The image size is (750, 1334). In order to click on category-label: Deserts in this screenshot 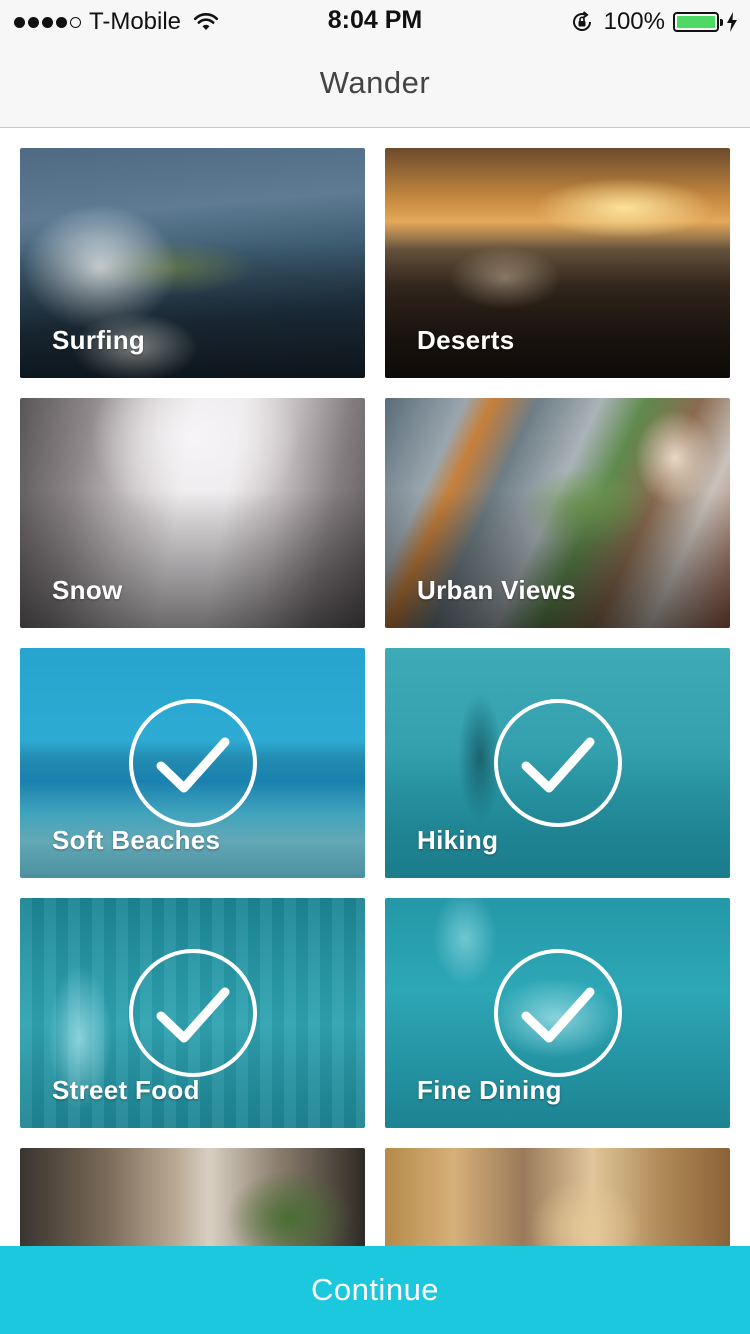, I will do `click(466, 340)`.